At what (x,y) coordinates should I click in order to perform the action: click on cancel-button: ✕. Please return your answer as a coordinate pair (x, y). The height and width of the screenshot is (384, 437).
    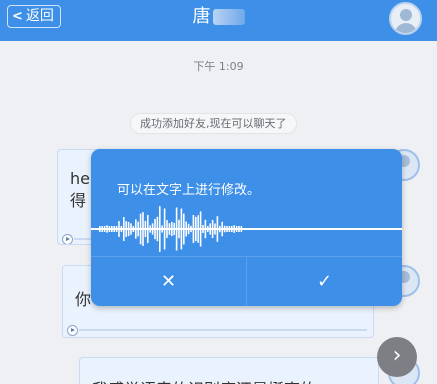
    Looking at the image, I should click on (168, 281).